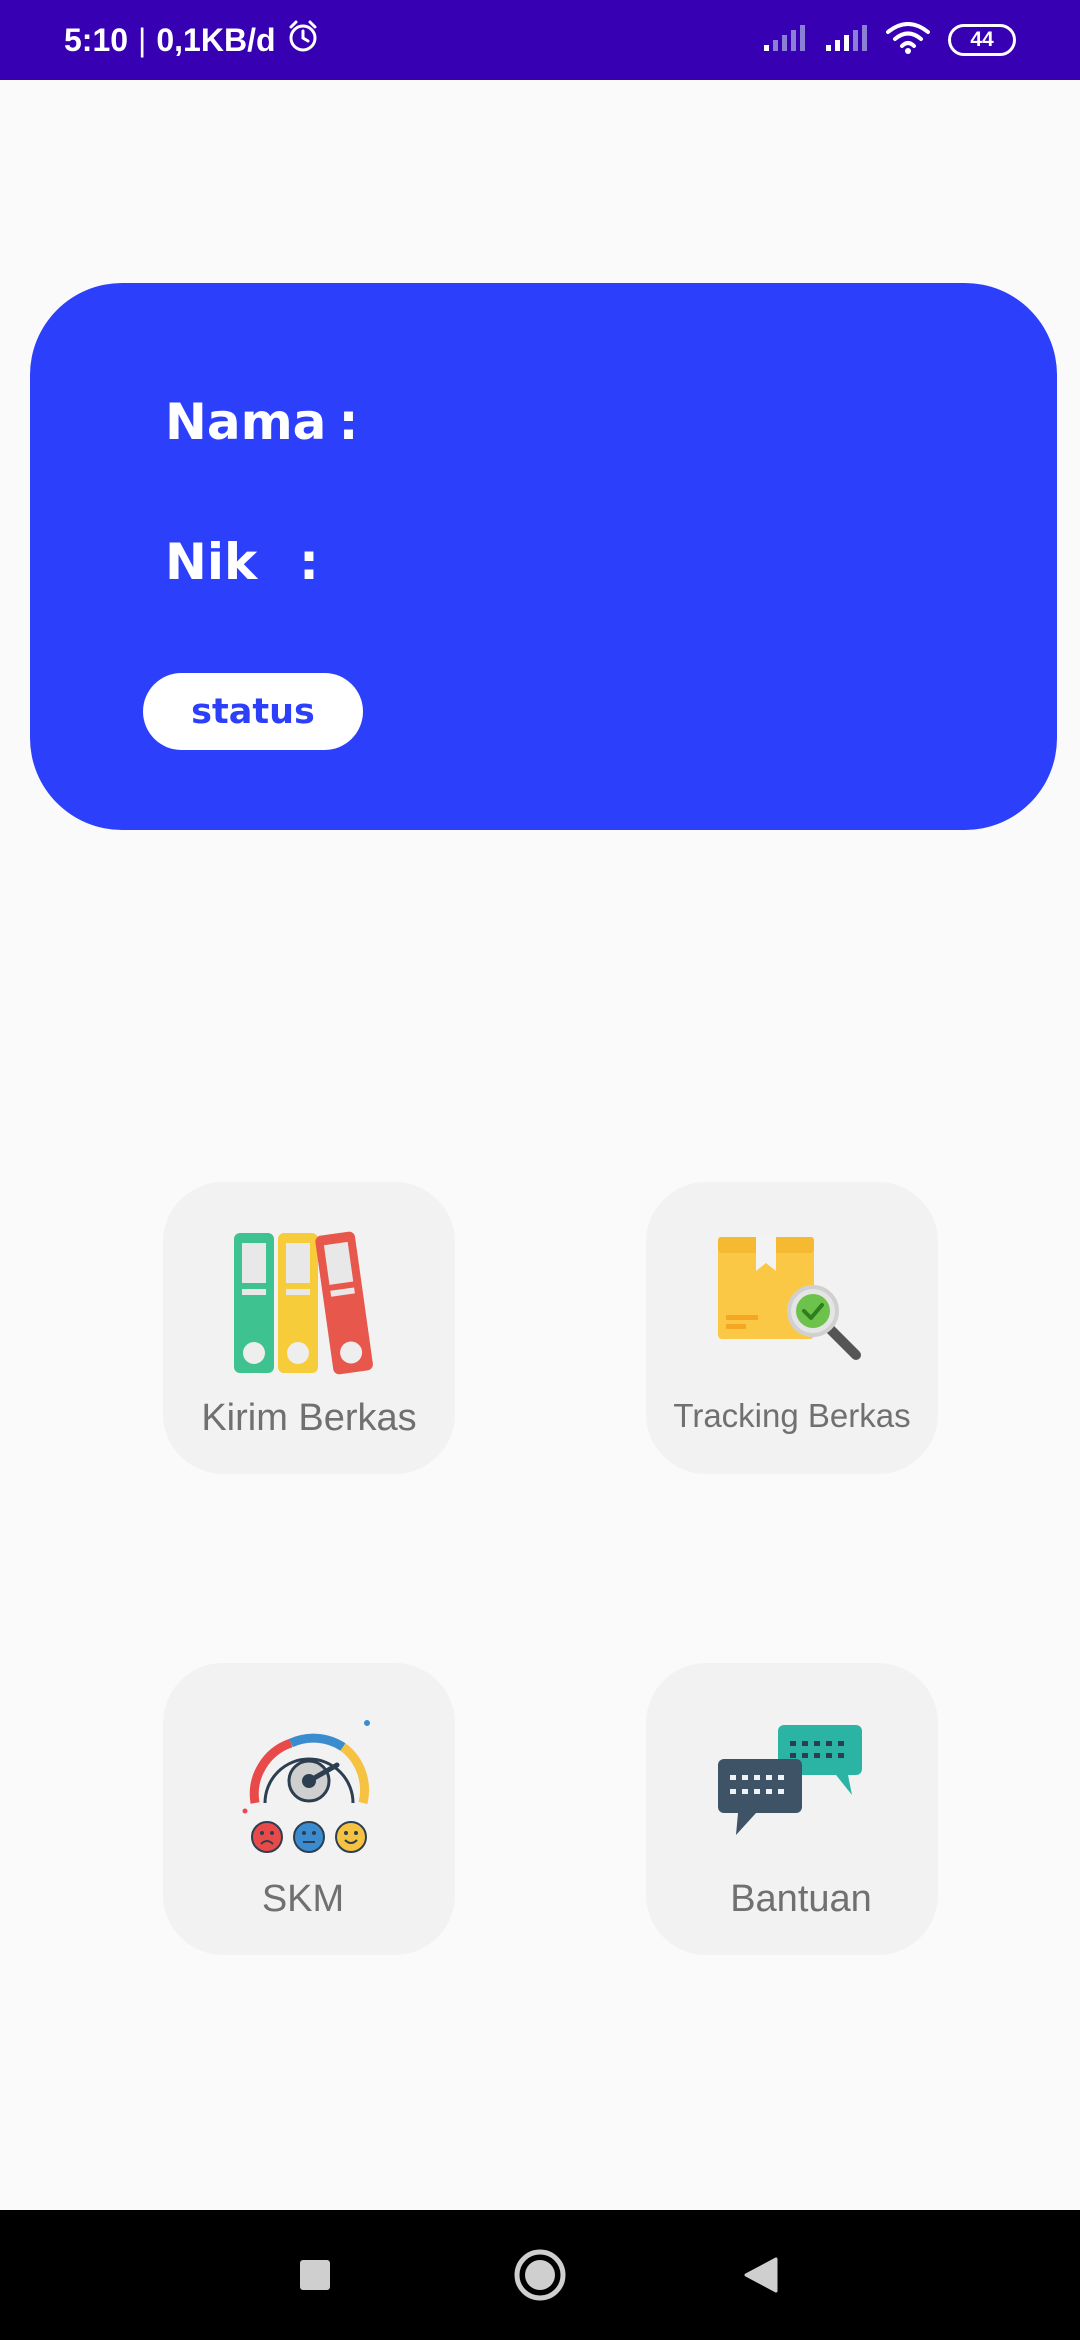  Describe the element at coordinates (789, 1298) in the screenshot. I see `package-search-icon` at that location.